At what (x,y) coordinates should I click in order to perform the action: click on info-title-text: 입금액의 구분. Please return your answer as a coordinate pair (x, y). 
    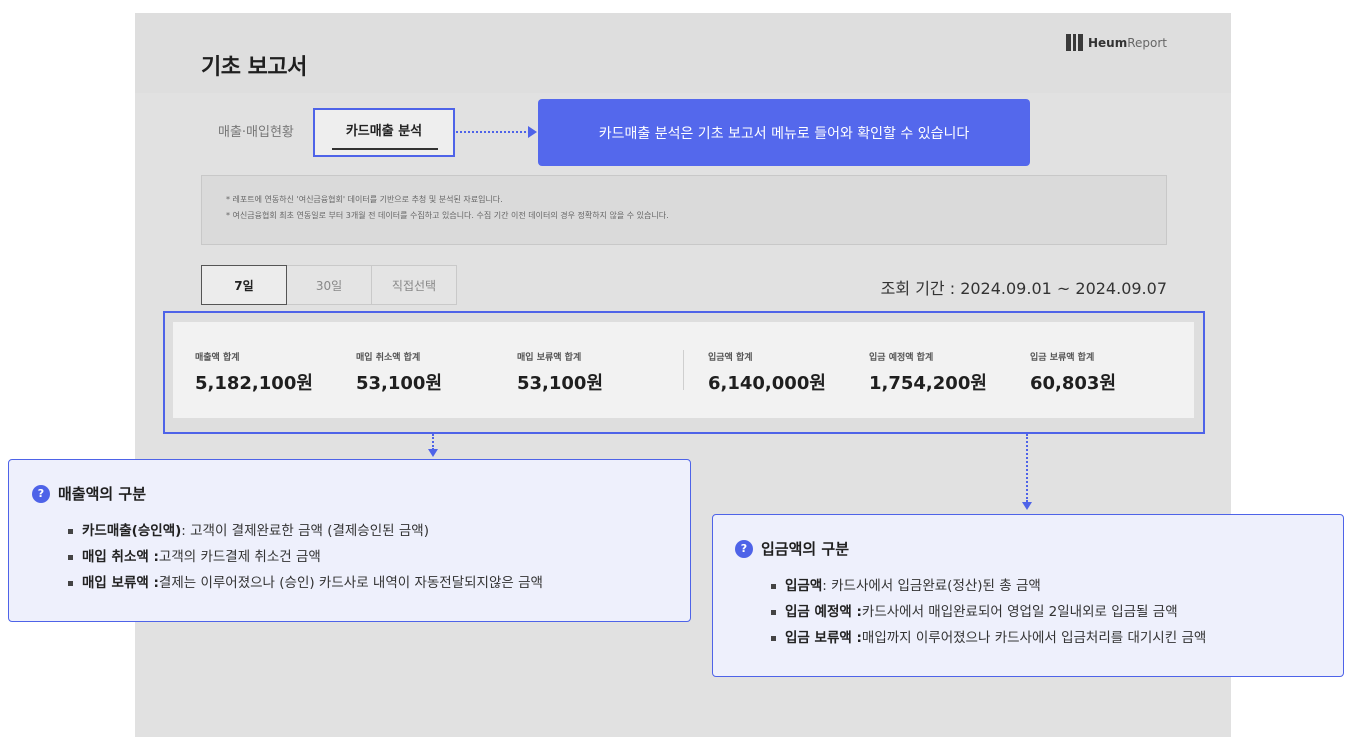
    Looking at the image, I should click on (805, 549).